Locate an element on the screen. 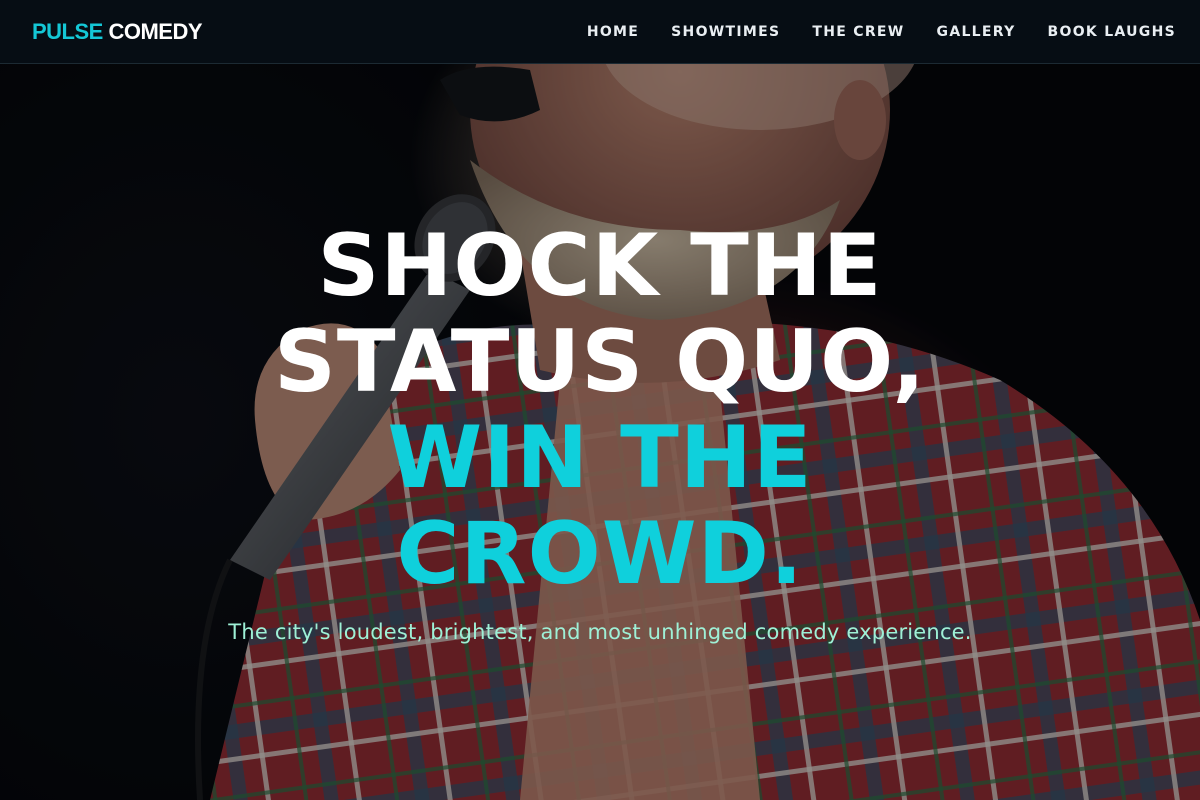  headline-line-3: WIN THE is located at coordinates (600, 458).